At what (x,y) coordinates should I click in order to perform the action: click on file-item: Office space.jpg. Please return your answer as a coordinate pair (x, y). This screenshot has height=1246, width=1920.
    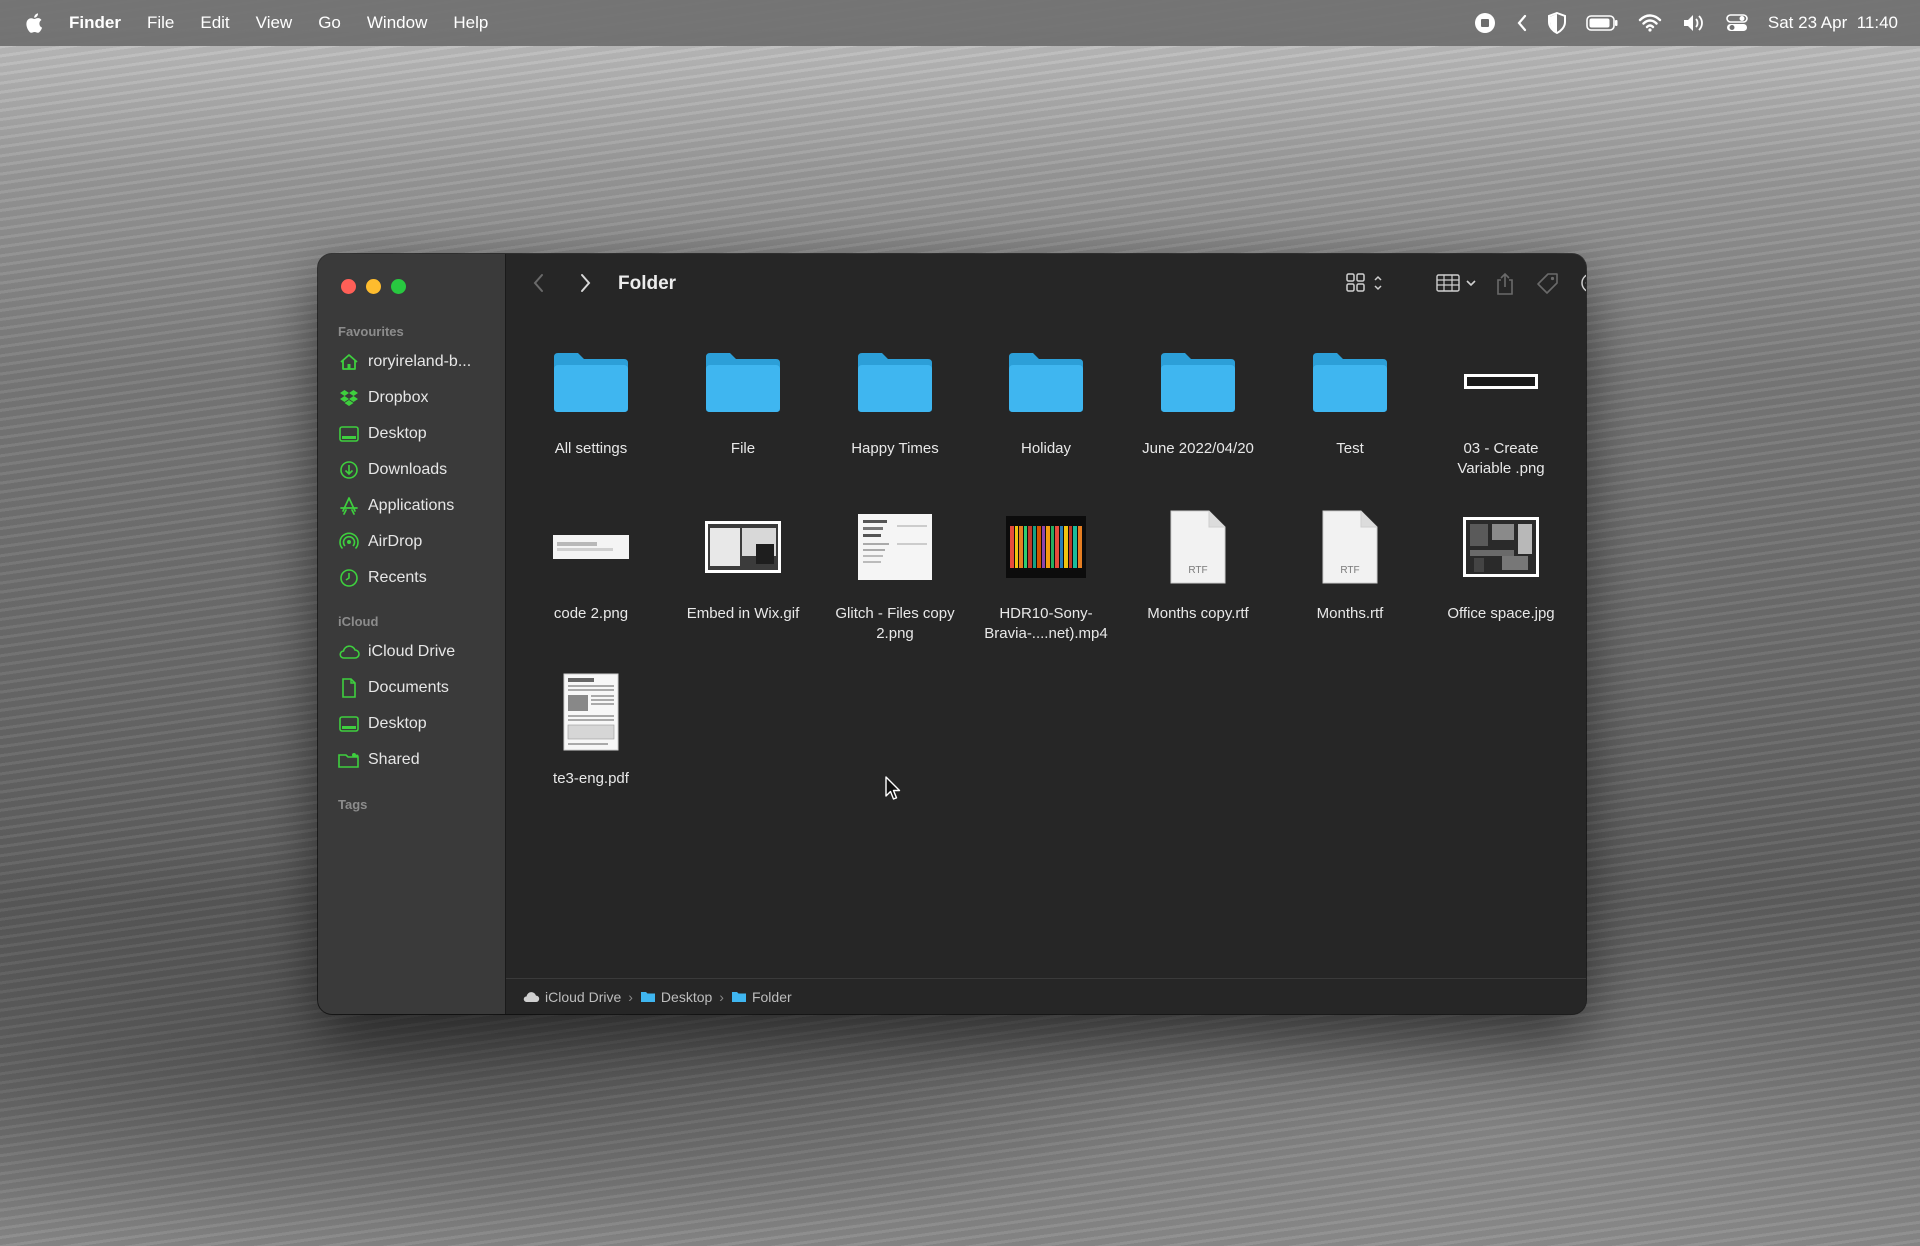
    Looking at the image, I should click on (1501, 561).